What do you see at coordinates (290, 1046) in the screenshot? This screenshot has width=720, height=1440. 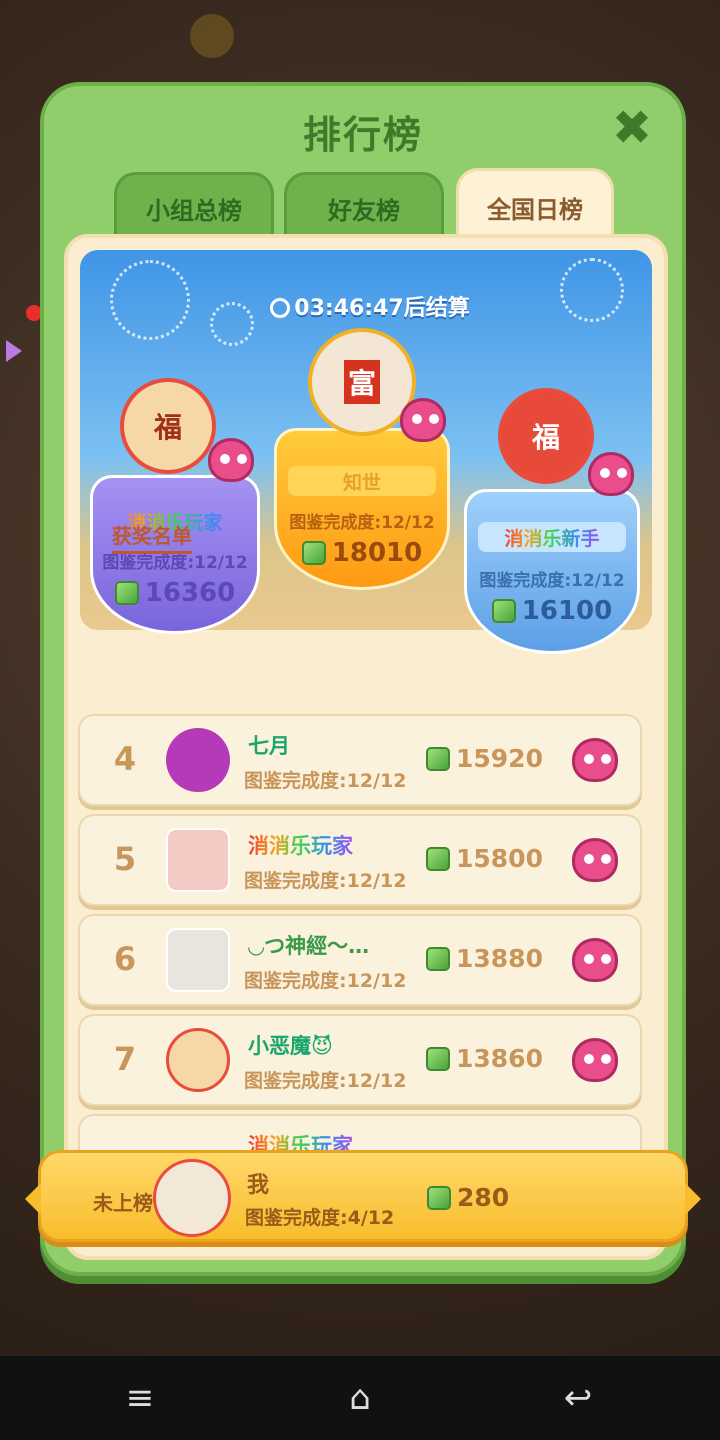 I see `player-name: 小恶魔😈` at bounding box center [290, 1046].